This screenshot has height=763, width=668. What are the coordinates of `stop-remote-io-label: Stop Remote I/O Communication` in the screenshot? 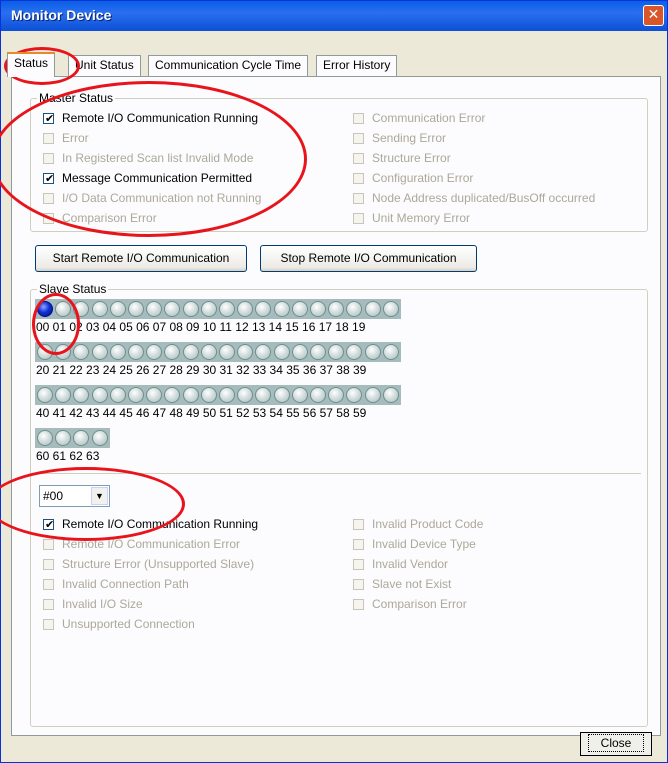 It's located at (368, 258).